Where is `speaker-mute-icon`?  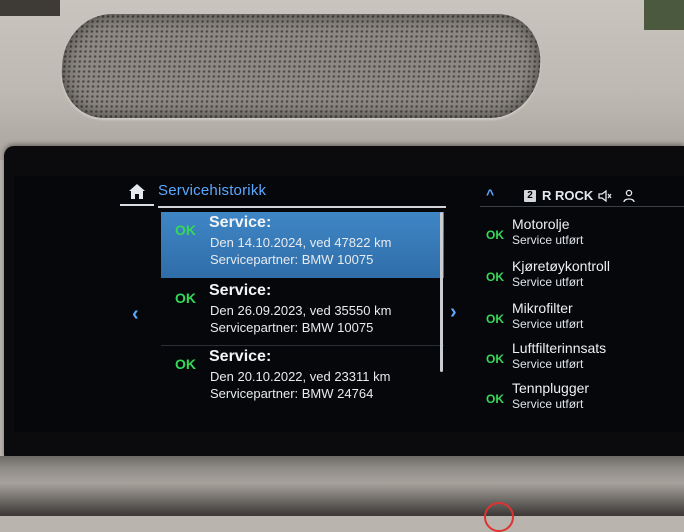
speaker-mute-icon is located at coordinates (605, 196).